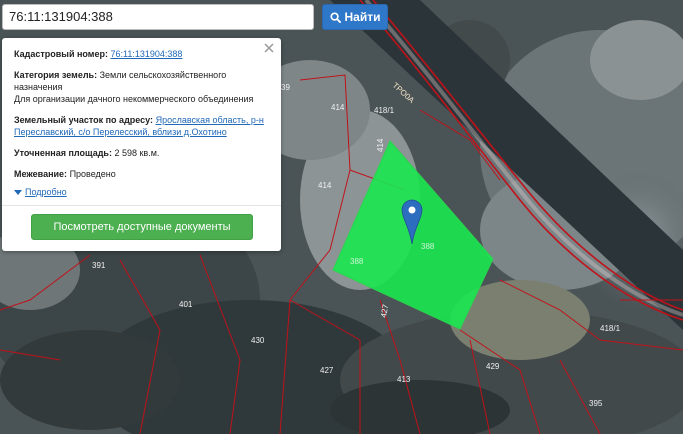 The height and width of the screenshot is (439, 683). Describe the element at coordinates (141, 205) in the screenshot. I see `divider` at that location.